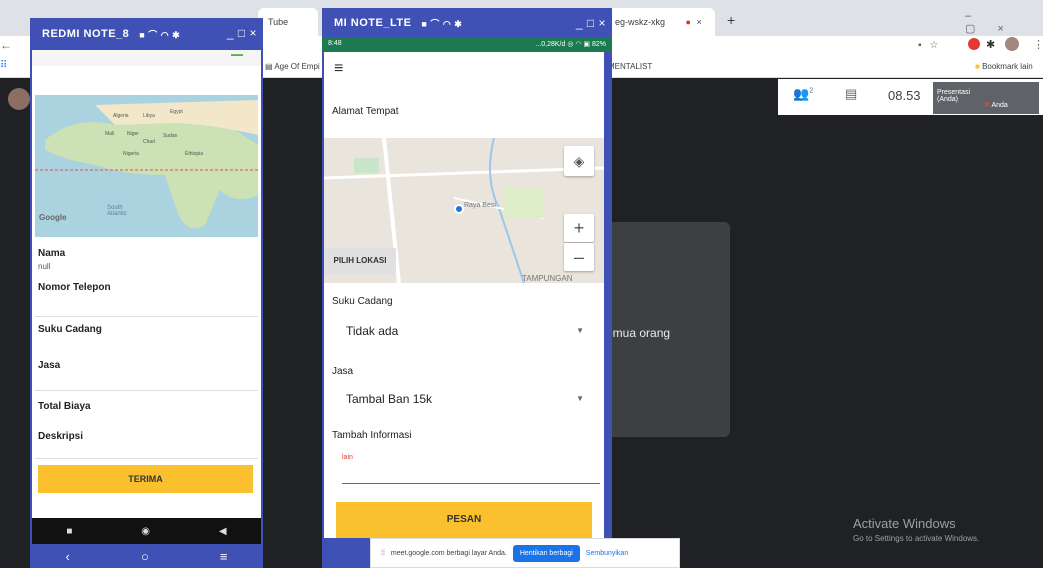  I want to click on alamat-label: Alamat Tempat, so click(365, 111).